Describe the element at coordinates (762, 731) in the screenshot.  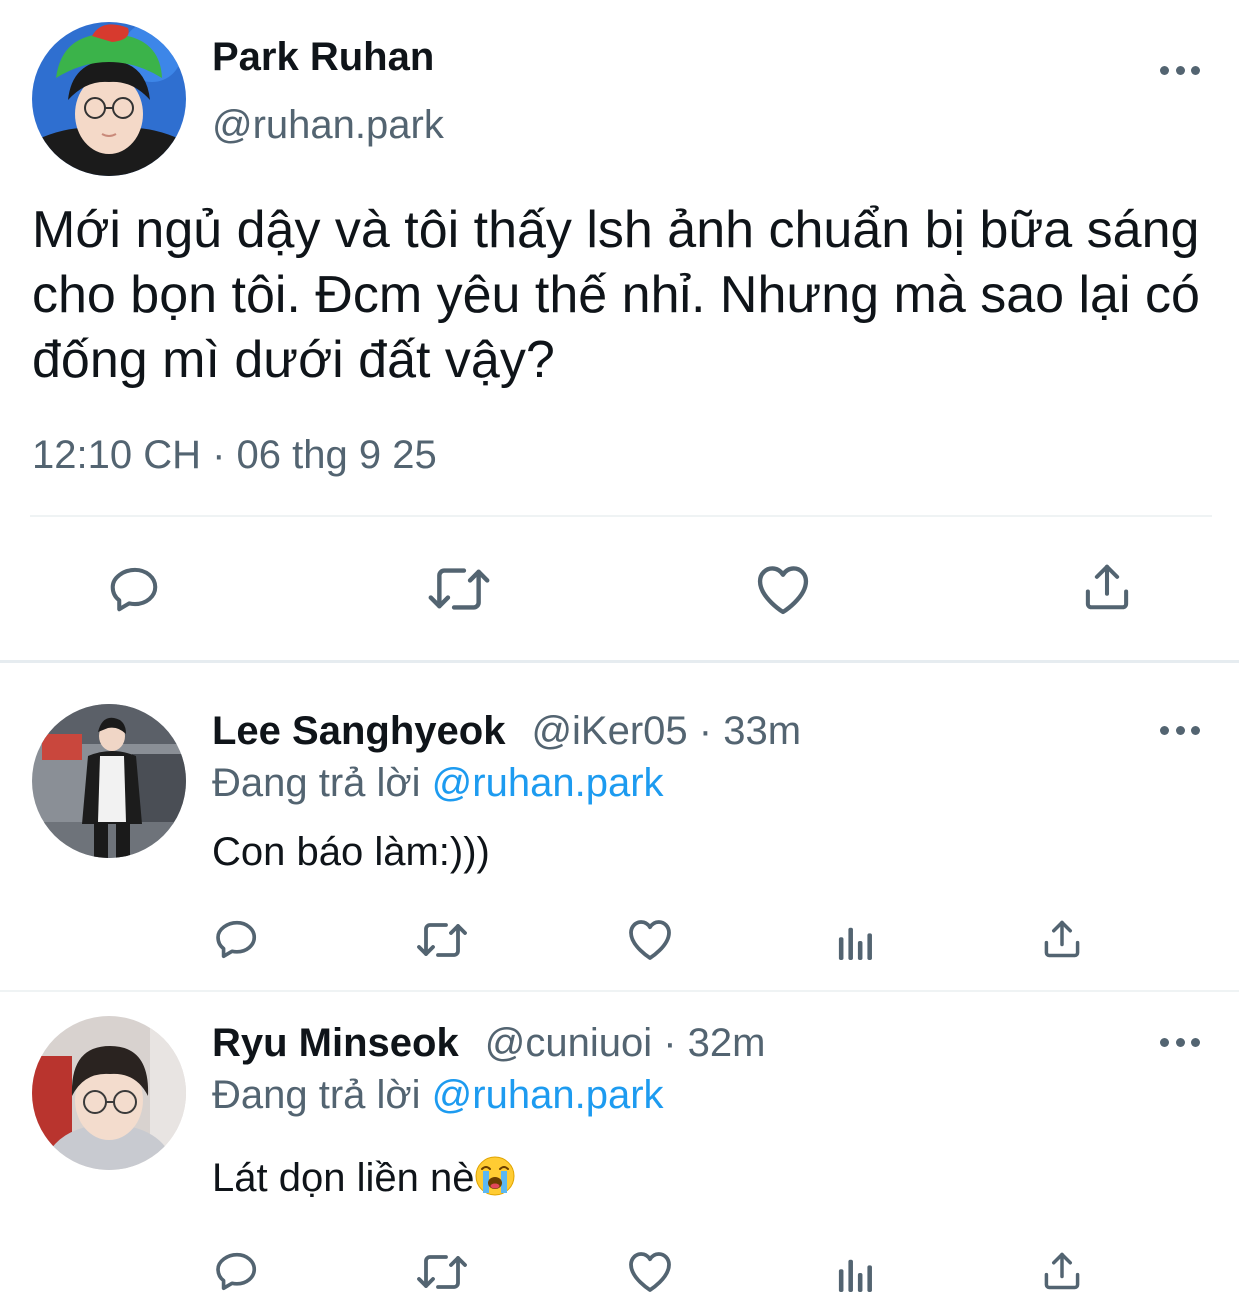
I see `reply-time: 33m` at that location.